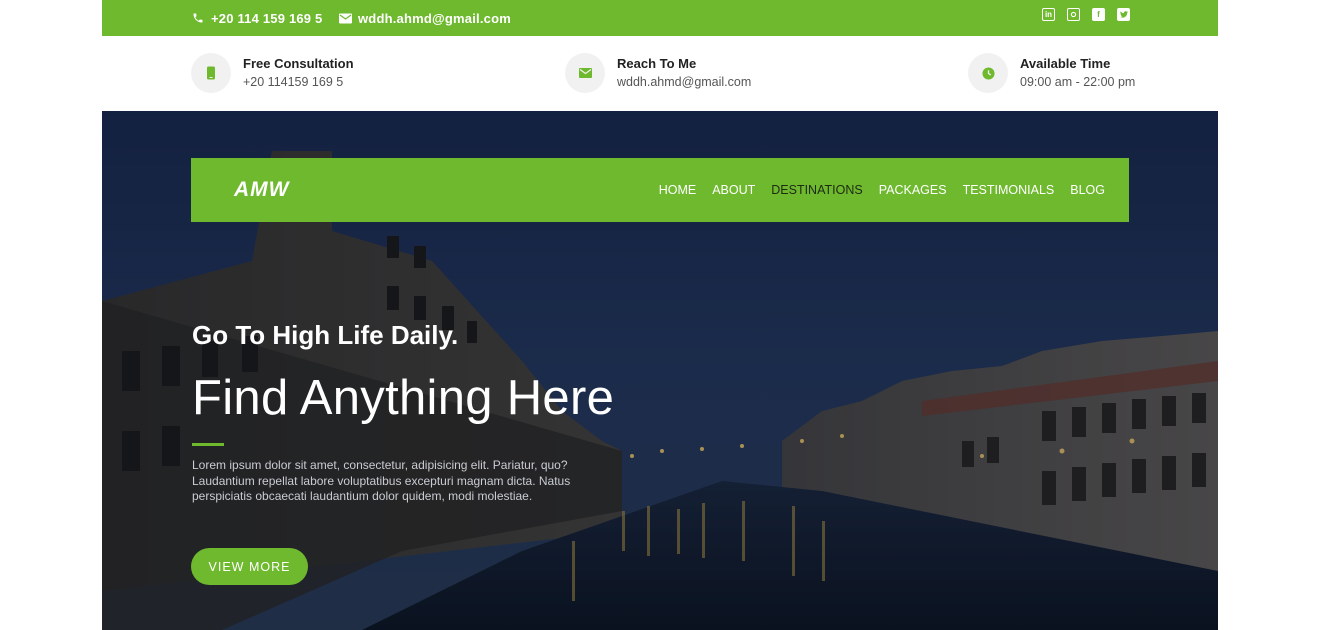 The height and width of the screenshot is (630, 1321). What do you see at coordinates (1073, 14) in the screenshot?
I see `instagram-icon` at bounding box center [1073, 14].